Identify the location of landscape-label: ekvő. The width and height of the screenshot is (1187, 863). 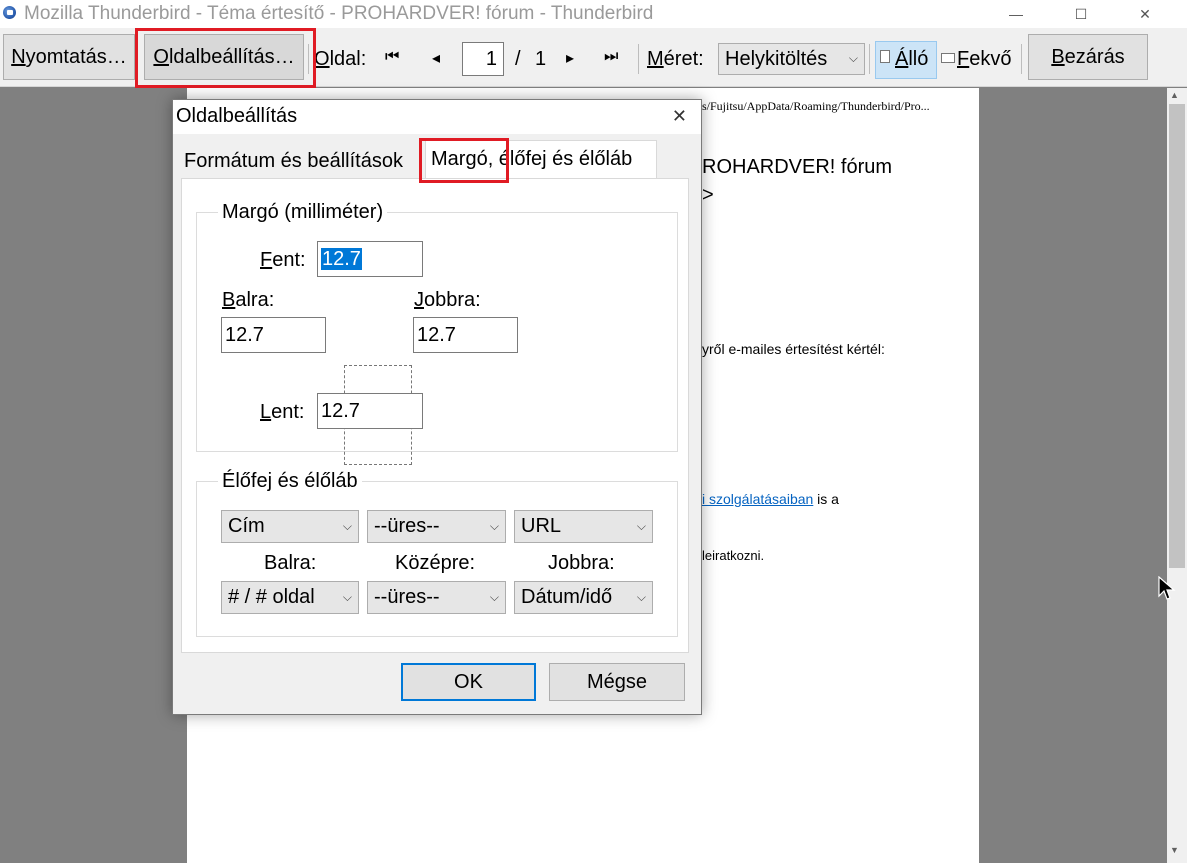
(990, 59).